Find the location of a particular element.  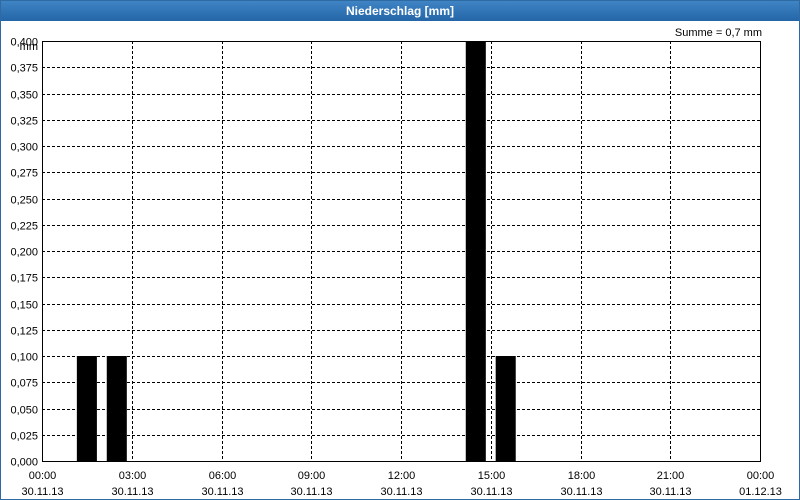

y-tick-label: 0,300 is located at coordinates (24, 148).